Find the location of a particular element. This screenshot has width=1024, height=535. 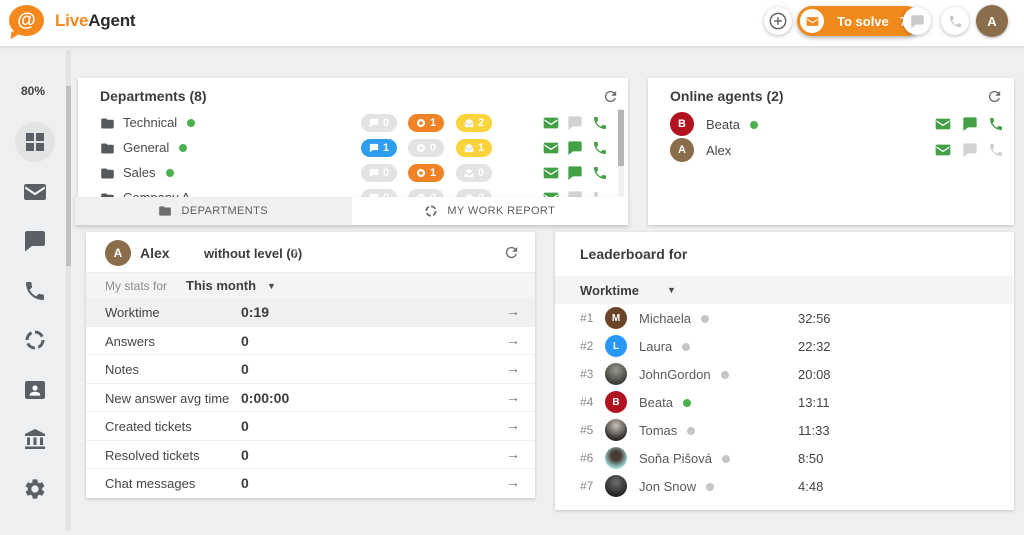

sidebar-item-reports is located at coordinates (35, 340).